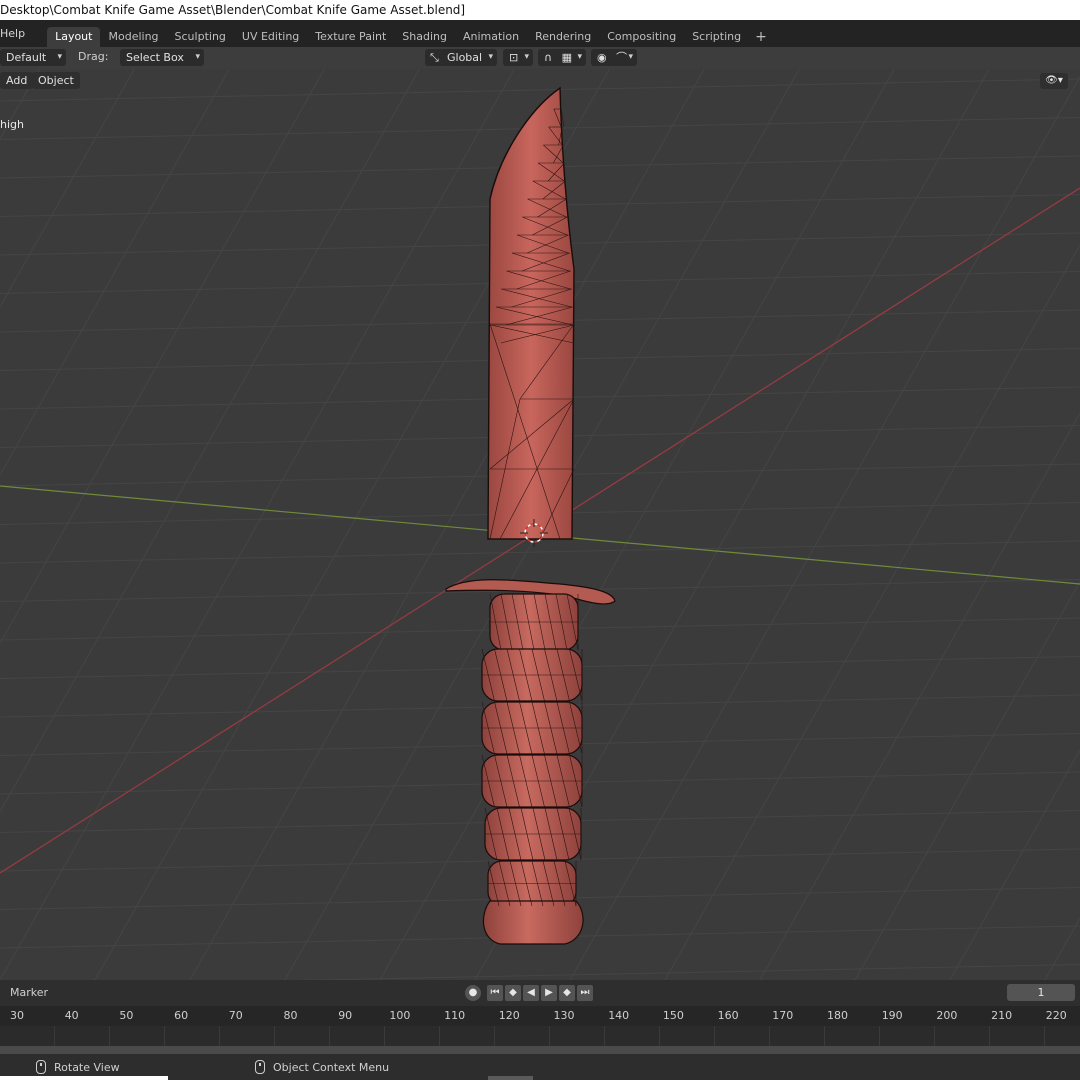 This screenshot has width=1080, height=1080. What do you see at coordinates (1056, 1015) in the screenshot?
I see `frame-tick-label: 220` at bounding box center [1056, 1015].